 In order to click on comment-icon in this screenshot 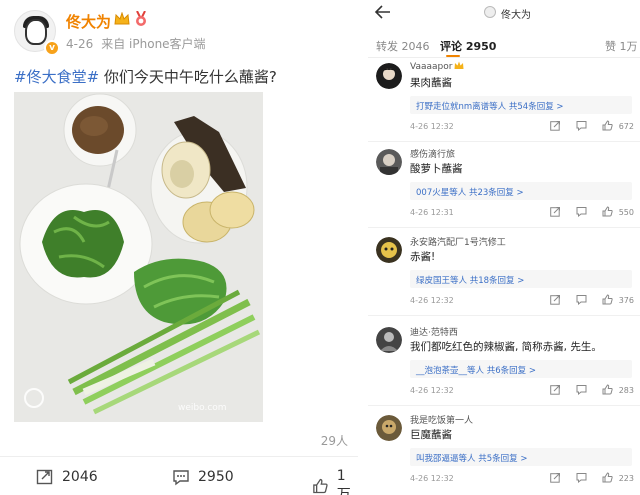, I will do `click(181, 478)`.